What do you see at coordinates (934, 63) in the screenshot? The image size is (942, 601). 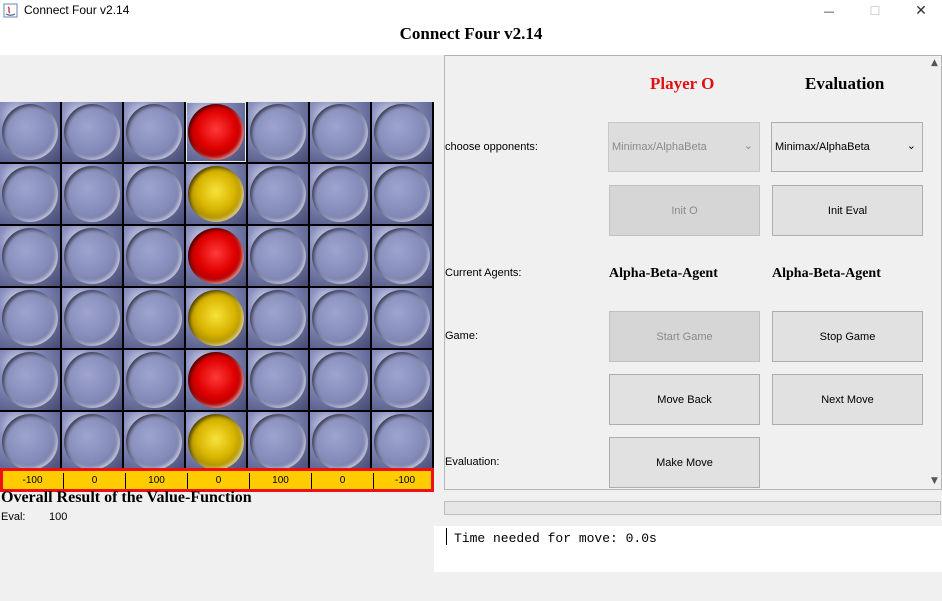 I see `scroll-up-icon: ▲` at bounding box center [934, 63].